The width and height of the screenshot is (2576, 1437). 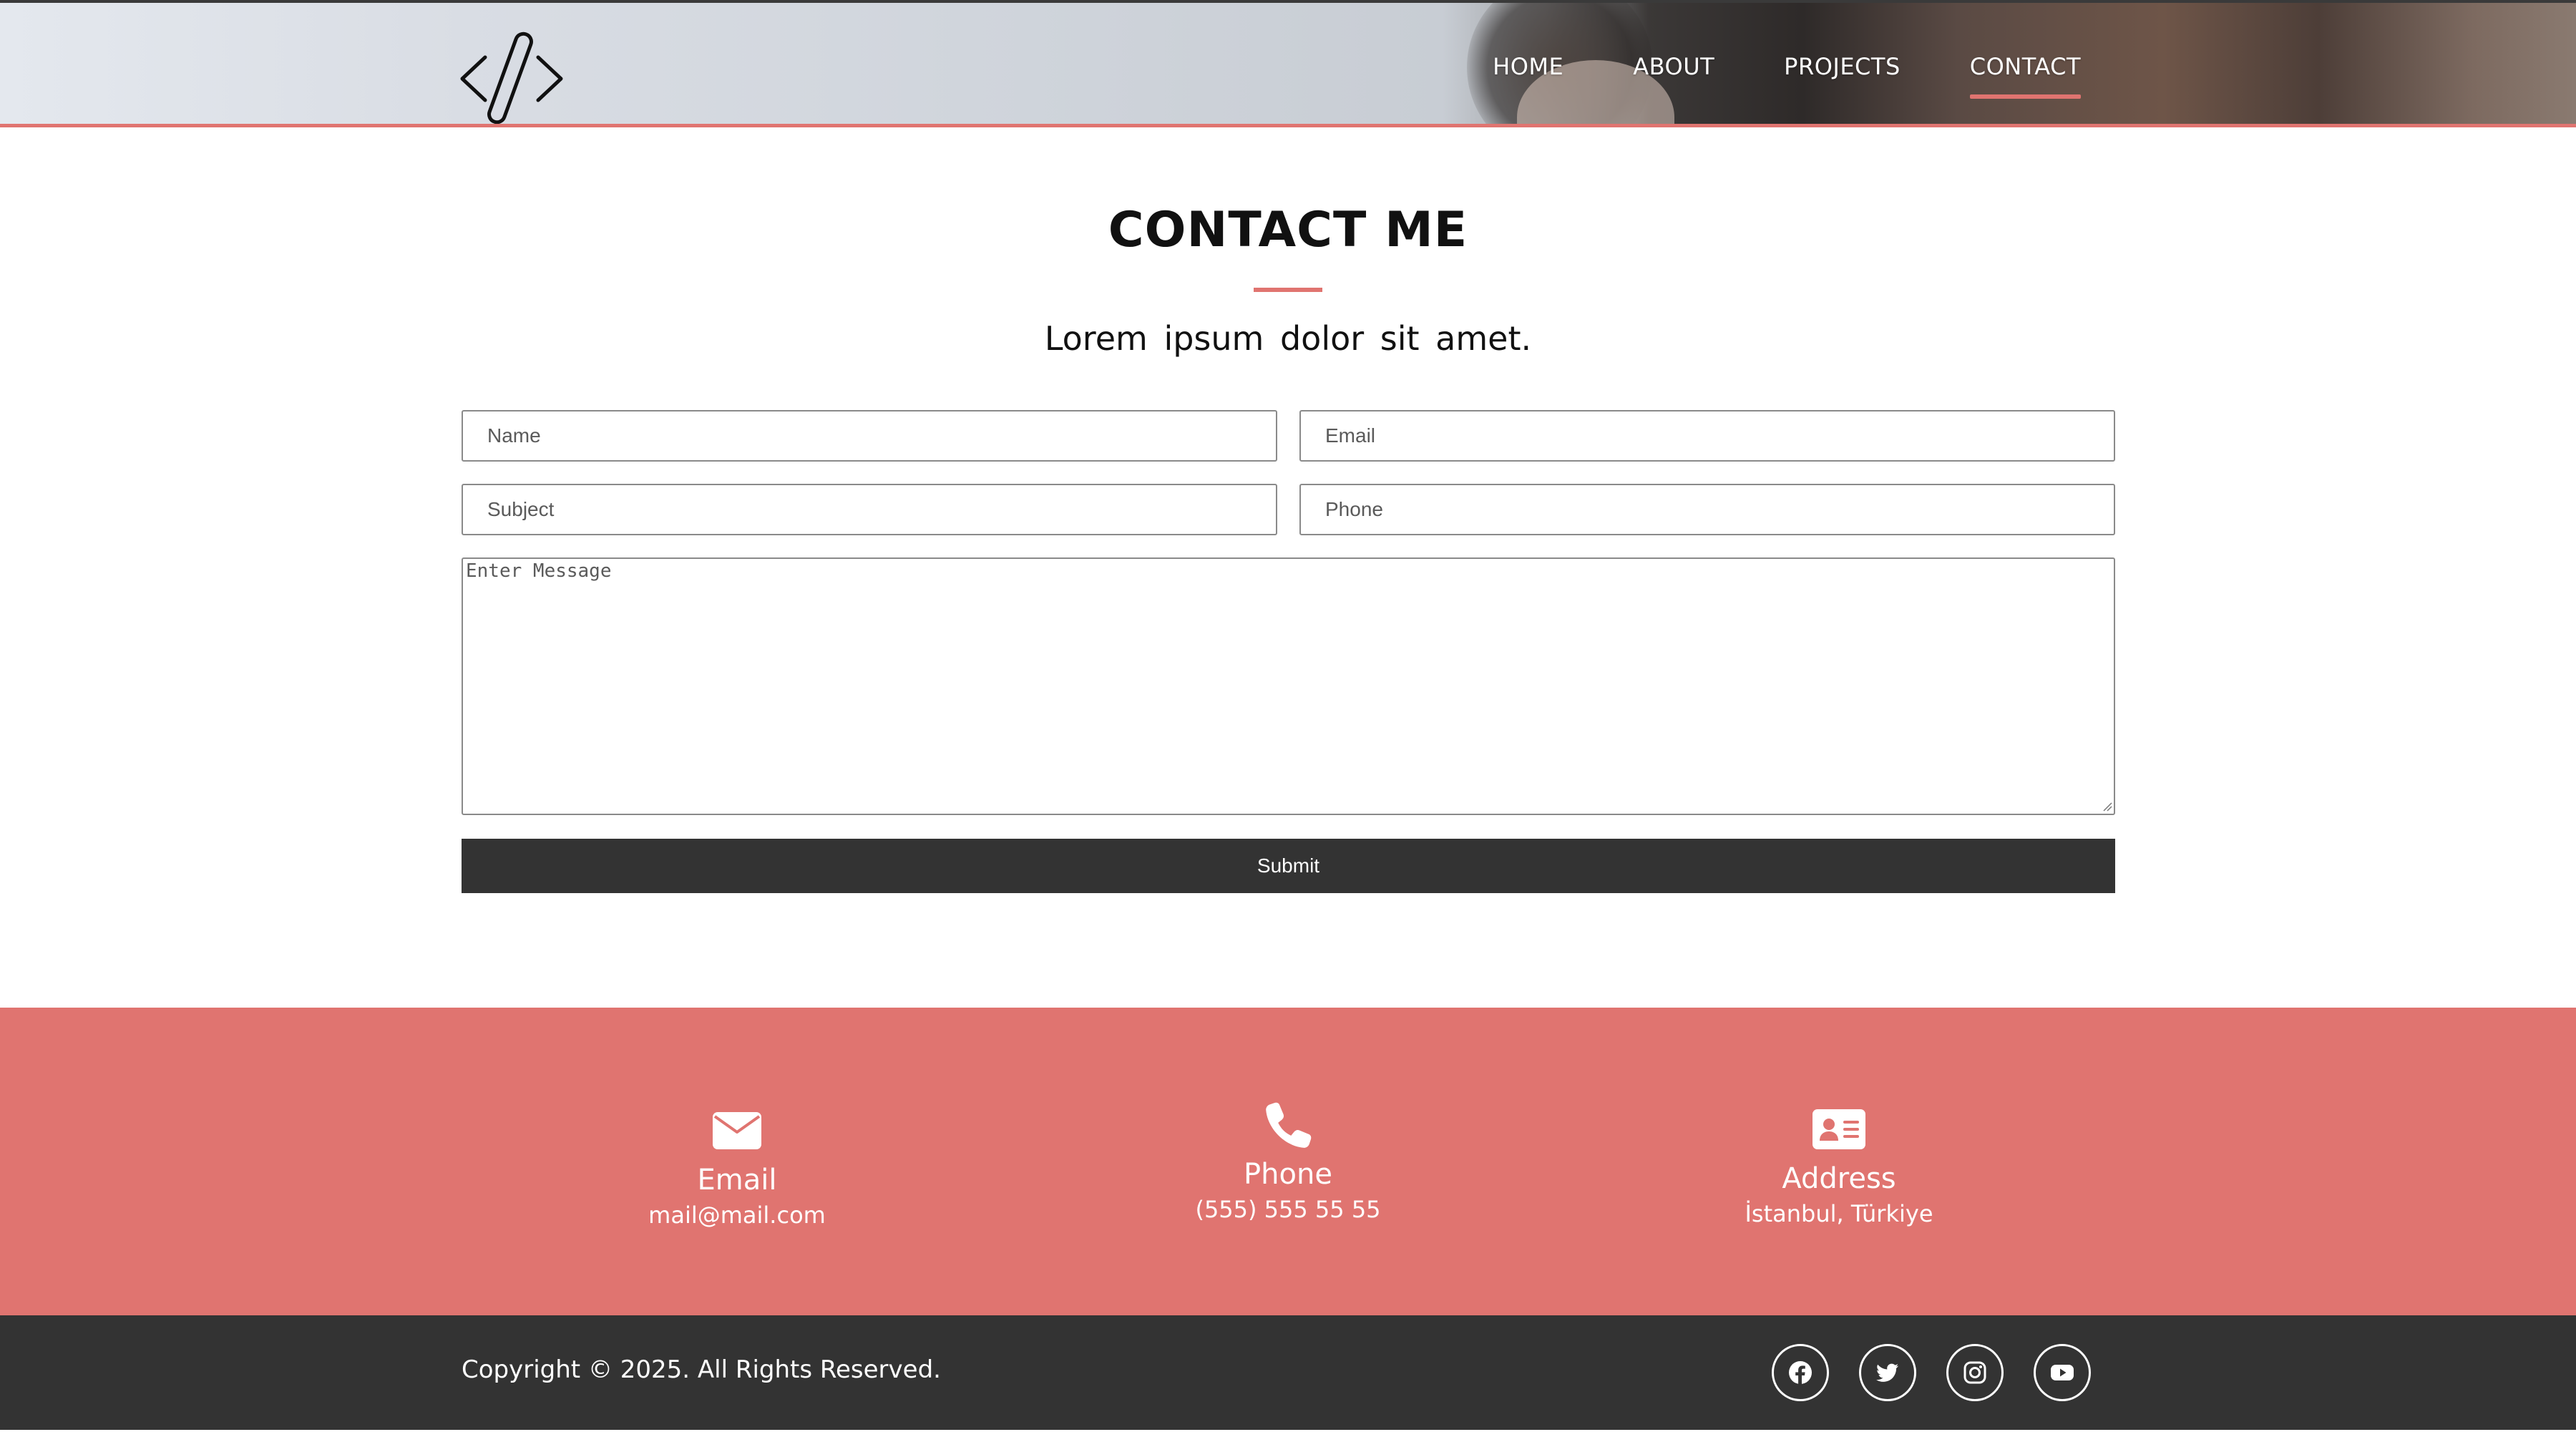 What do you see at coordinates (1842, 66) in the screenshot?
I see `nav-projects: PROJECTS` at bounding box center [1842, 66].